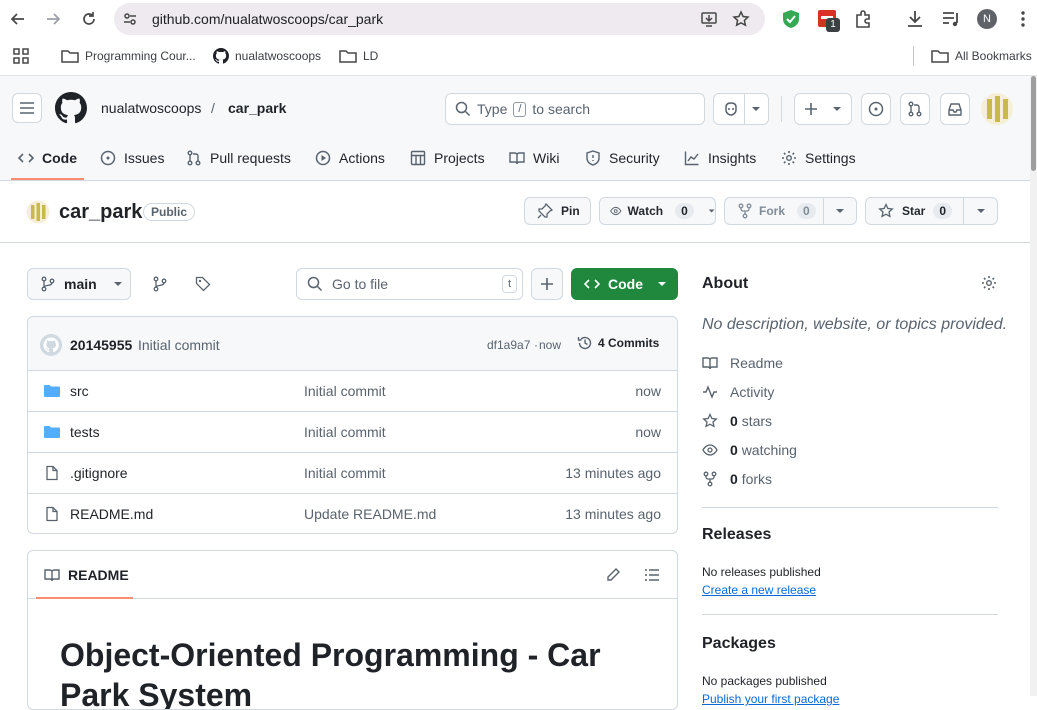  Describe the element at coordinates (876, 109) in the screenshot. I see `issues-button` at that location.